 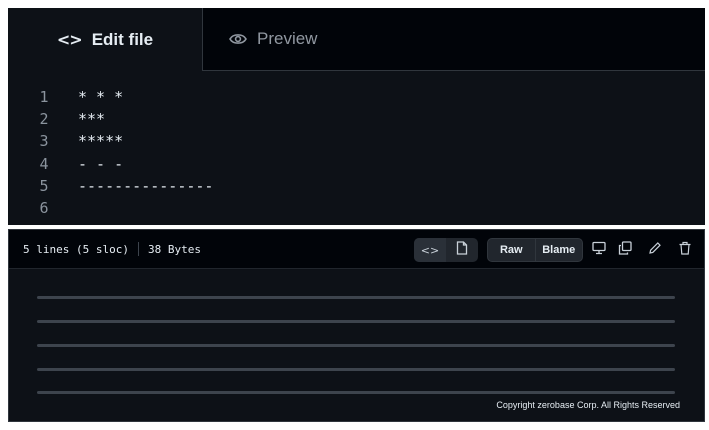 I want to click on preview-view-button, so click(x=462, y=250).